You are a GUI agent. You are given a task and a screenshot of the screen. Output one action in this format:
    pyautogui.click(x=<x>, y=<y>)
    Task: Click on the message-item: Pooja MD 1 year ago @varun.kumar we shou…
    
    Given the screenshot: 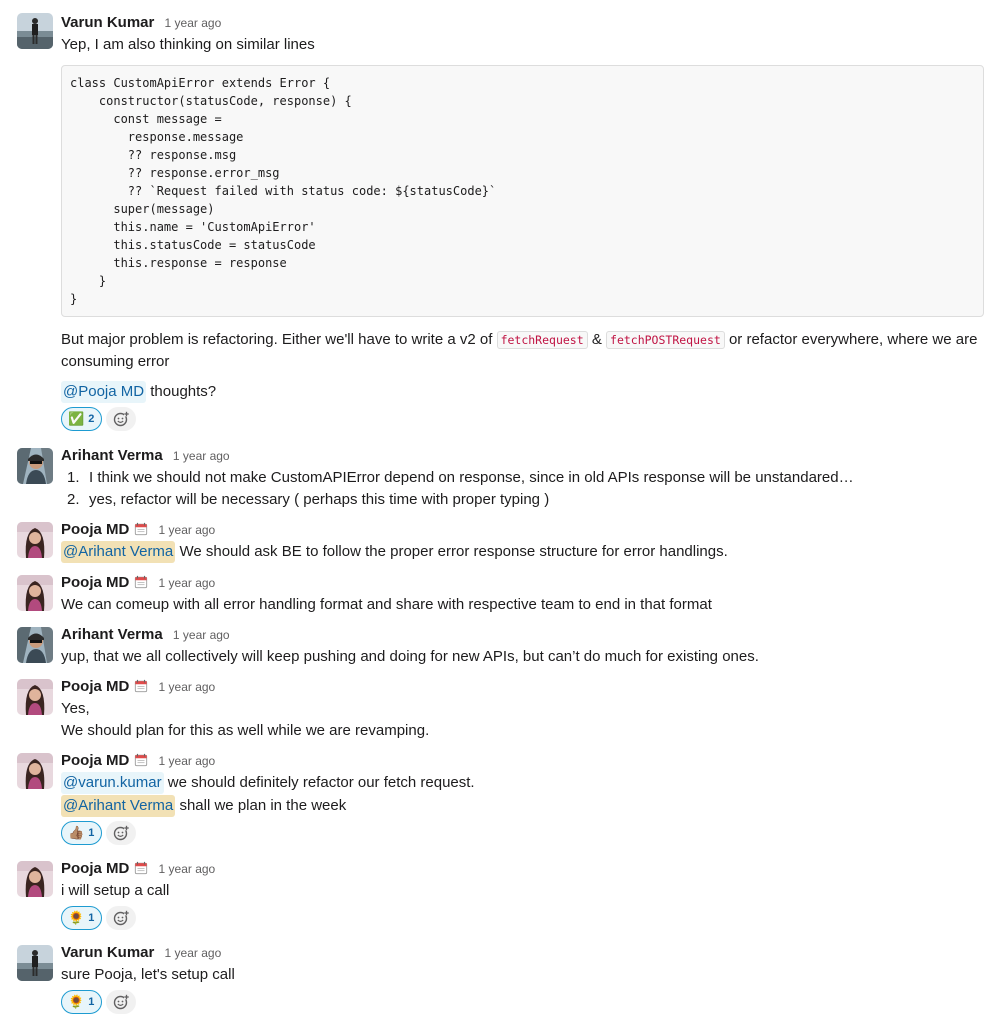 What is the action you would take?
    pyautogui.click(x=500, y=800)
    